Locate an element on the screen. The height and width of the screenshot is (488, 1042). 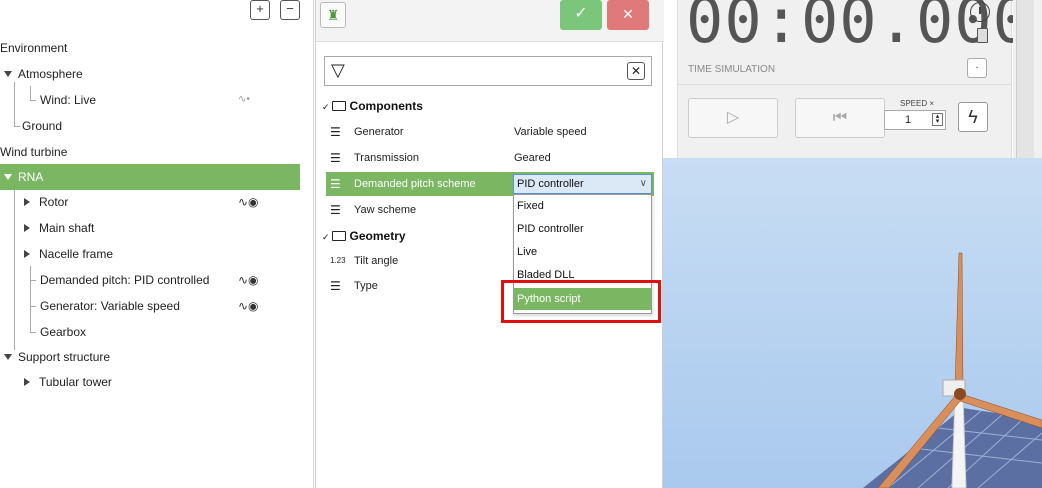
divider is located at coordinates (844, 84).